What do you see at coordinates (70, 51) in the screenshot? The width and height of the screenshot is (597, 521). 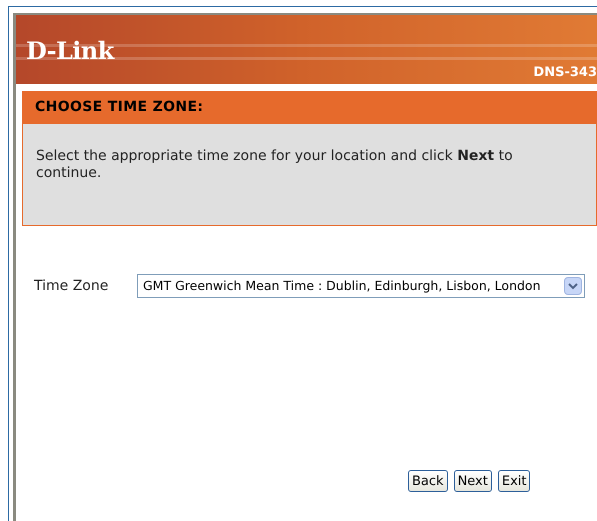 I see `logo: D-Link` at bounding box center [70, 51].